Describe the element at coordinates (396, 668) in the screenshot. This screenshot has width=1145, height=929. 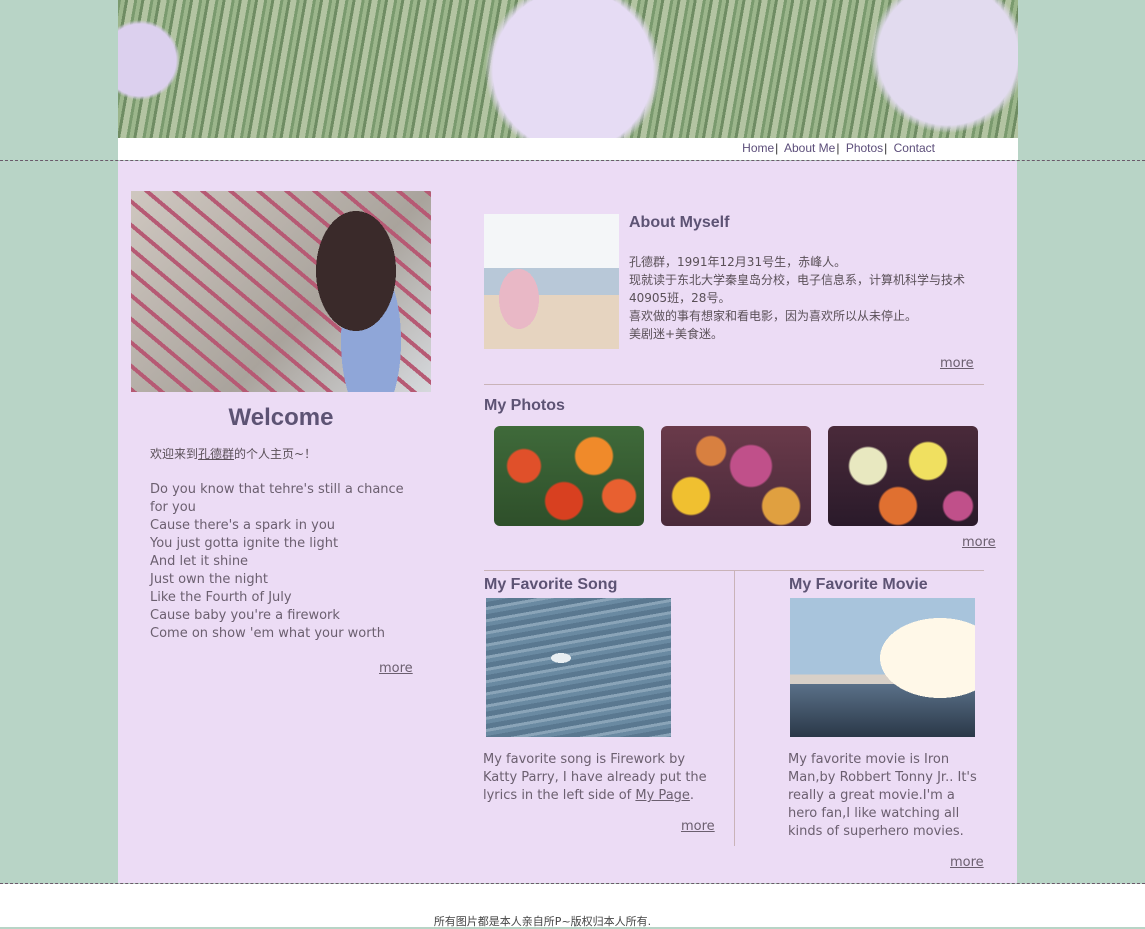
I see `welcome-more-link: more` at that location.